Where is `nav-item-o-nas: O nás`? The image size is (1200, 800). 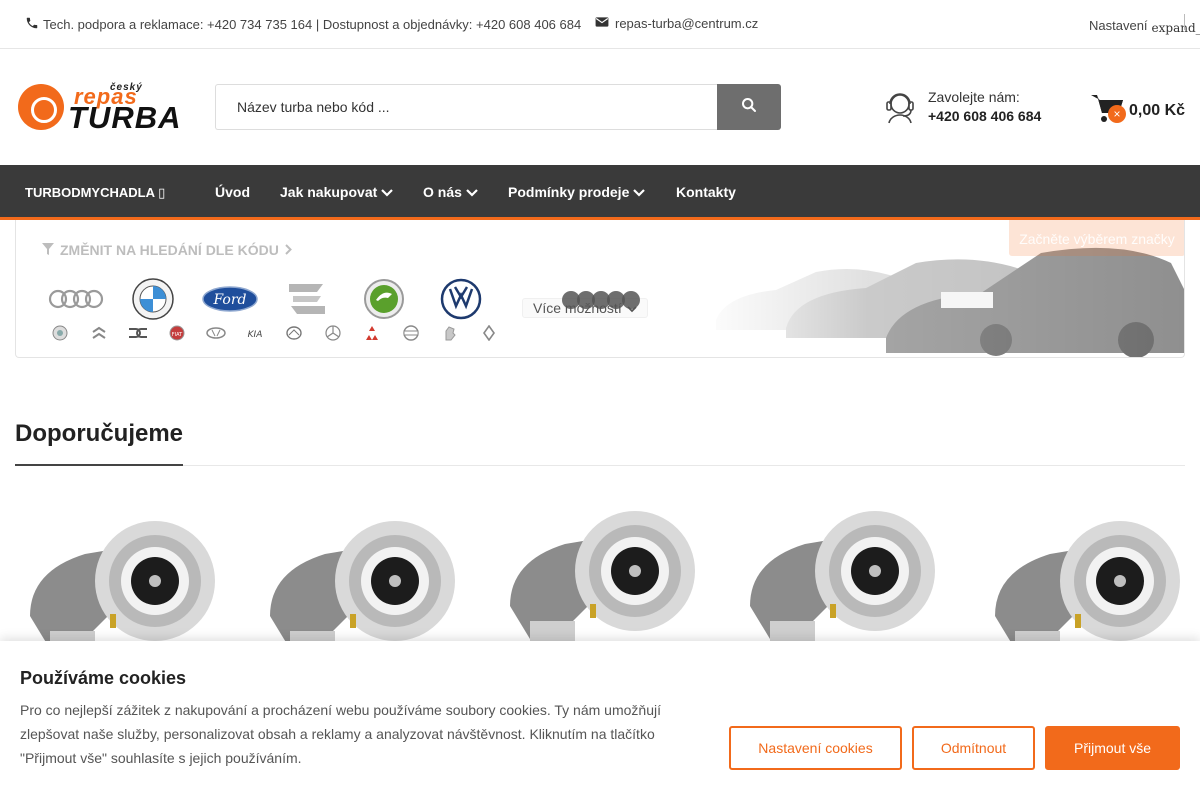
nav-item-o-nas: O nás is located at coordinates (450, 192).